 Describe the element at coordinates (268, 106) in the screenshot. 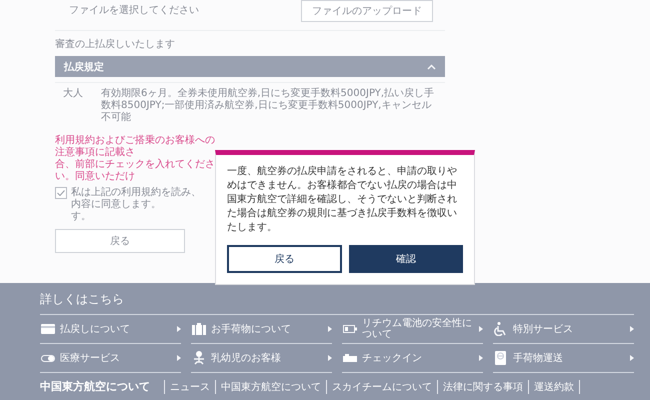

I see `rule-text: 有効期限6ヶ月。全券未使用航空券,日にち変更手数料5000JPY,払い戻し手数料8500JPY;一部使用済み航空券,日にち変更手数料5000JPY,キャンセル不可能` at that location.